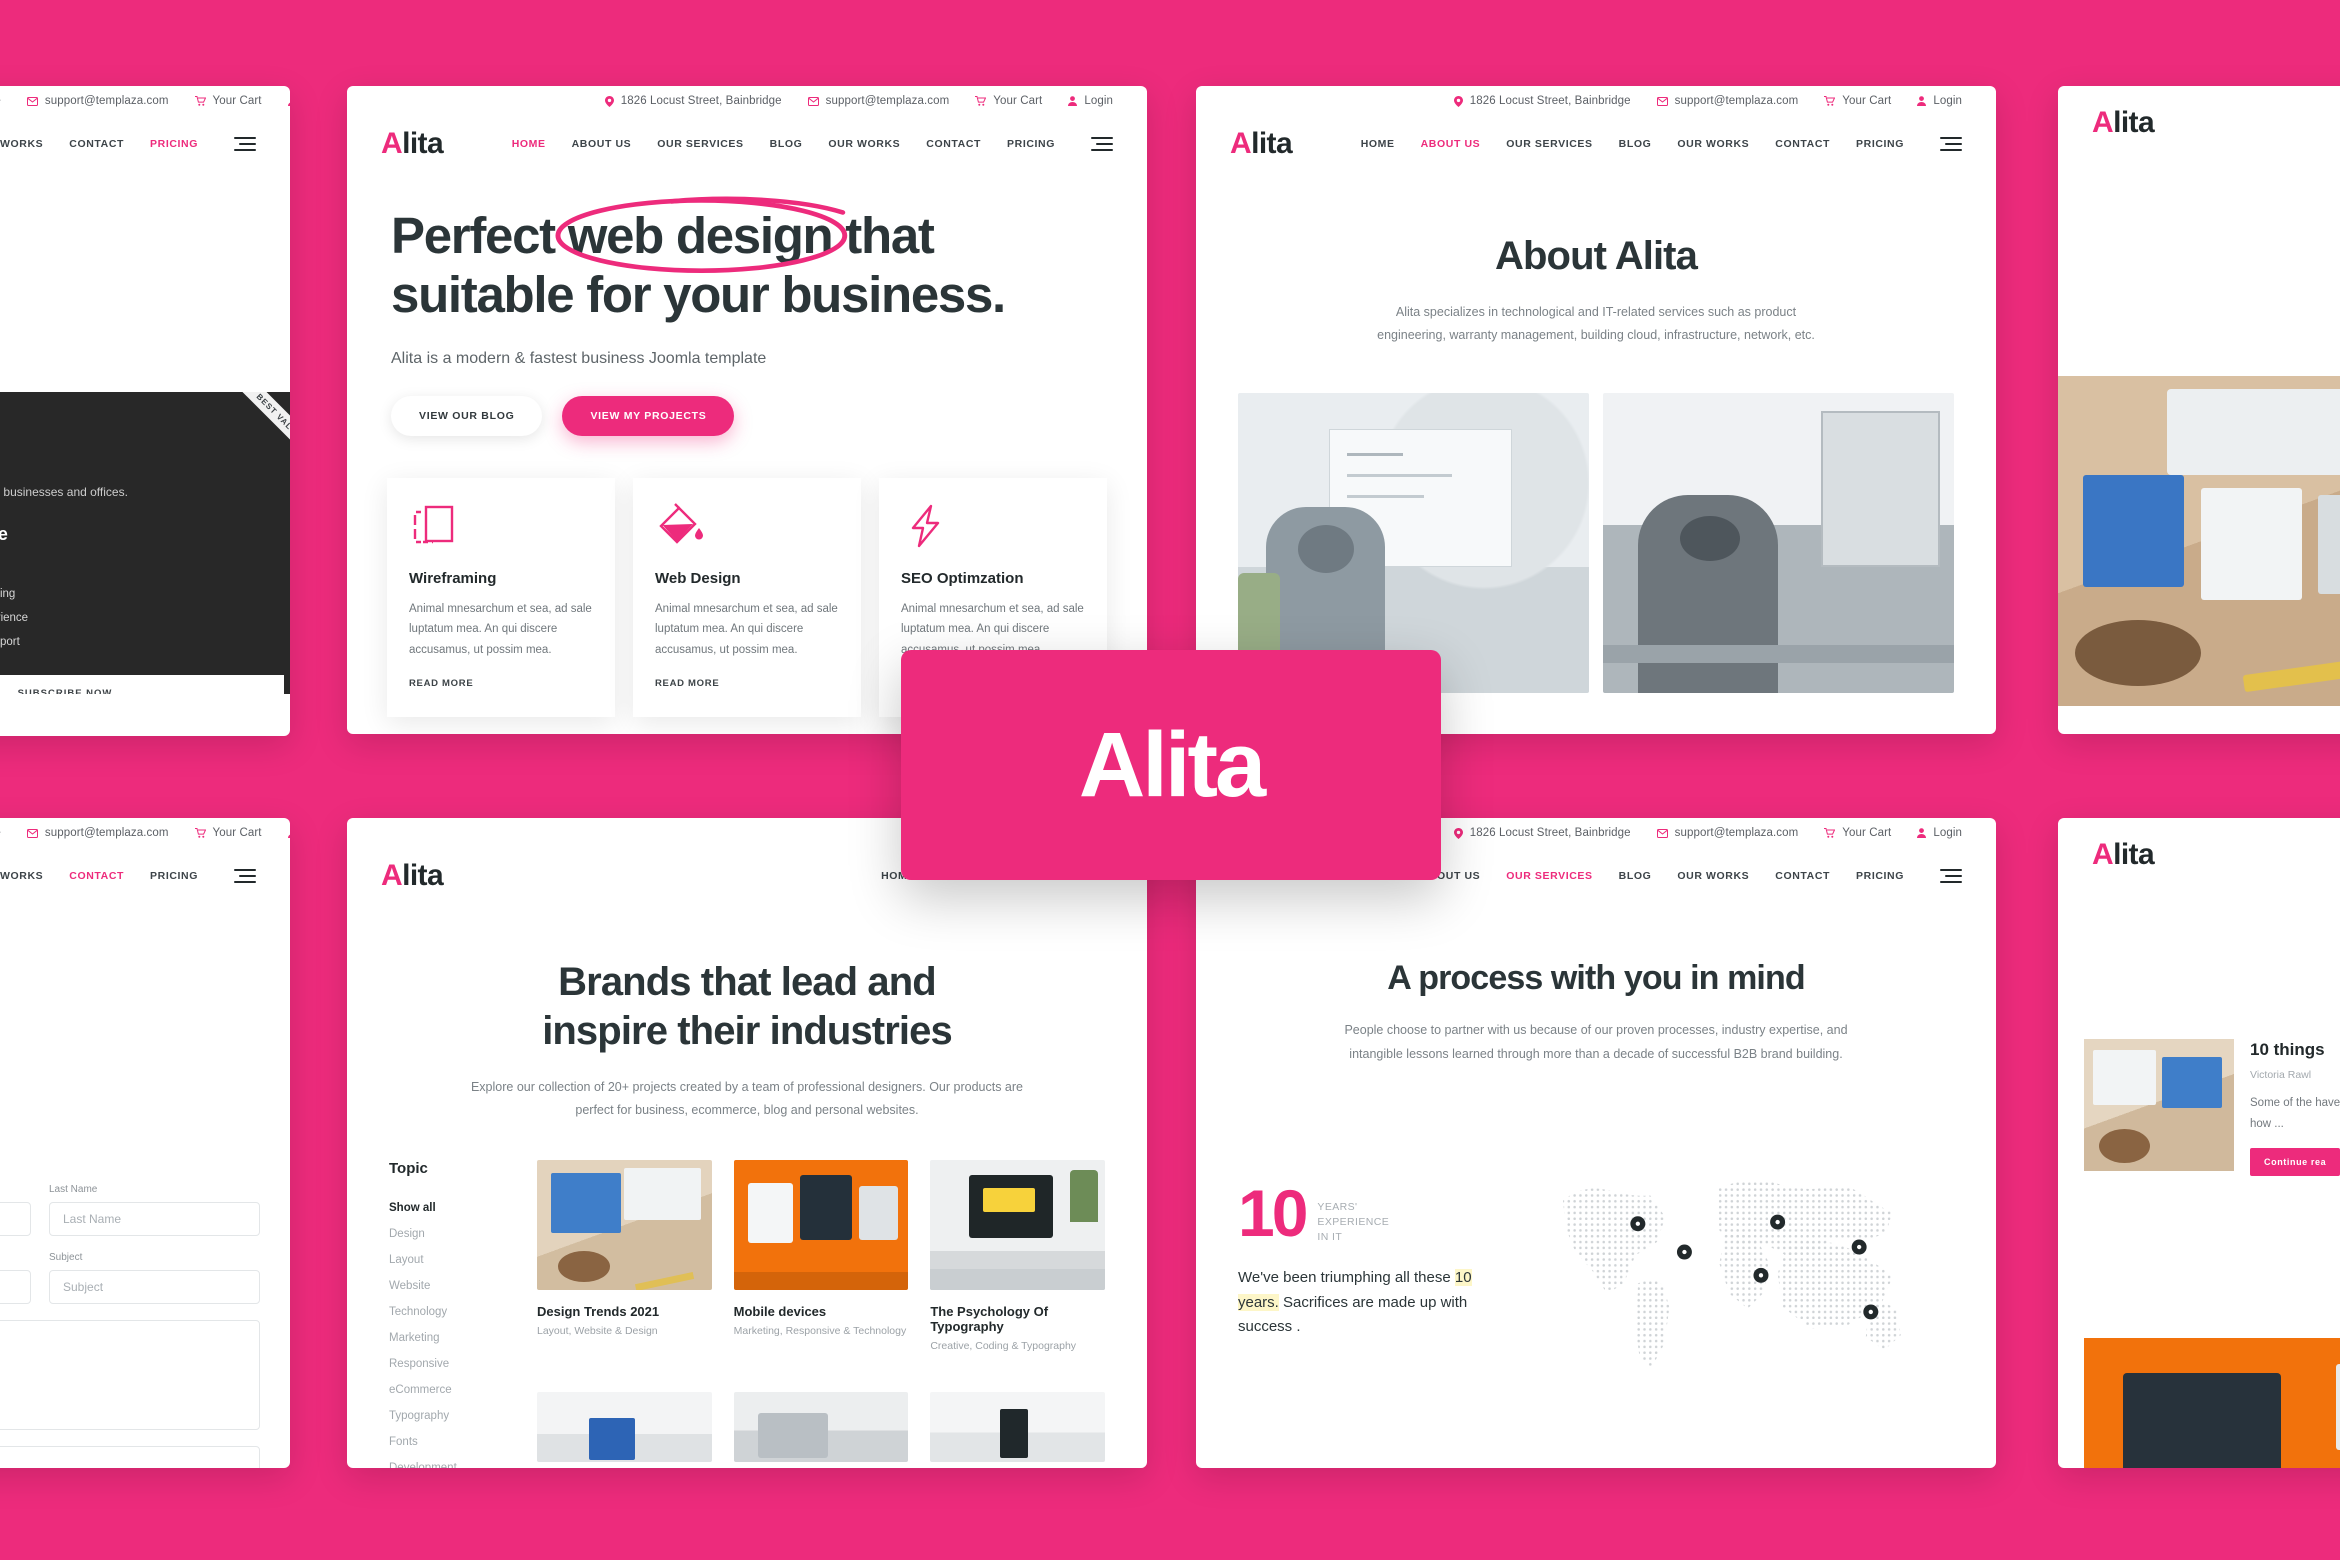  I want to click on topic-item-layout: Layout, so click(448, 1260).